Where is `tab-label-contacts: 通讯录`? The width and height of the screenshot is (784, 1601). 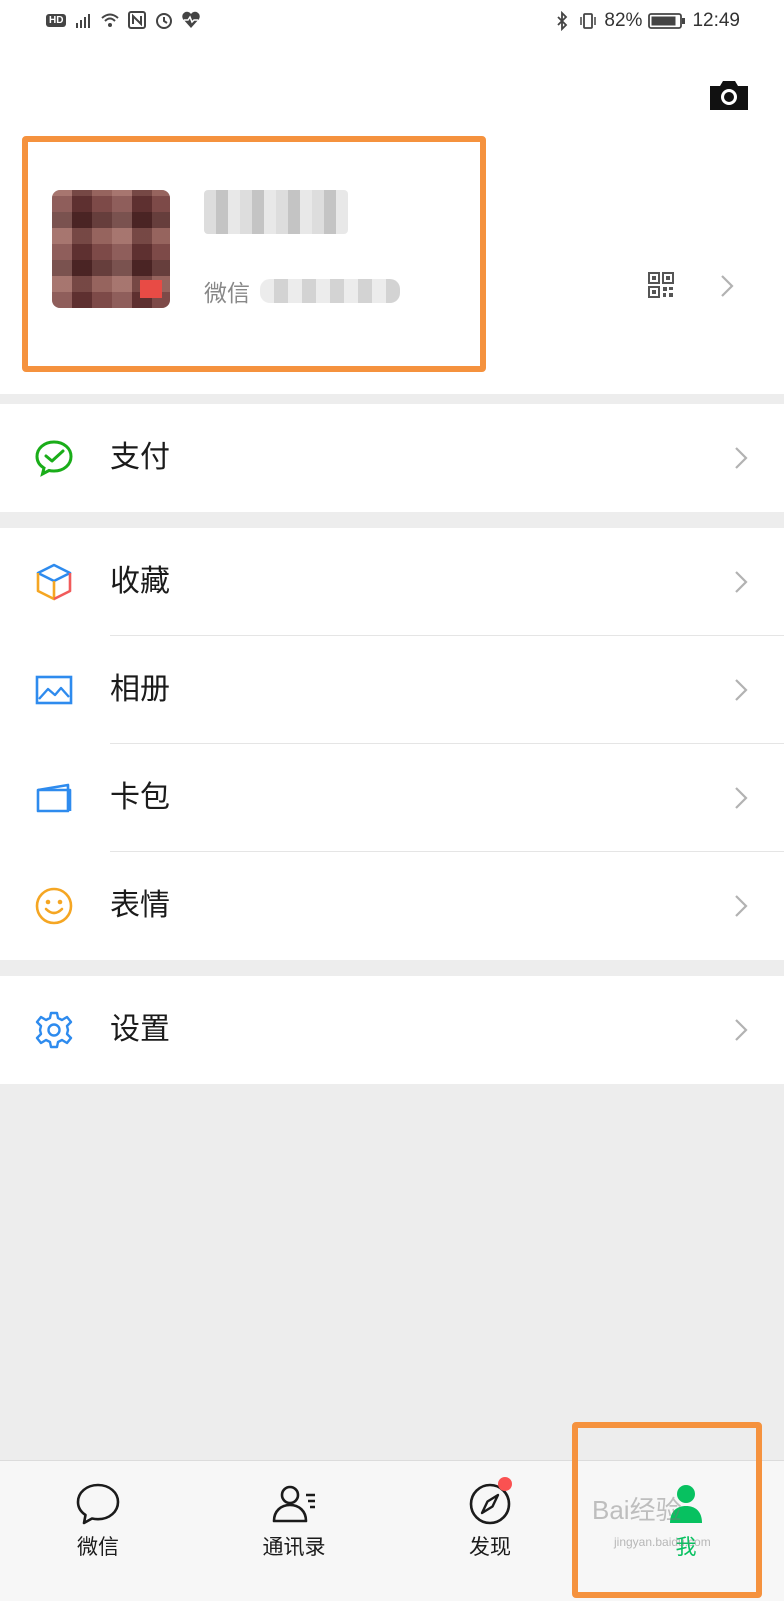 tab-label-contacts: 通讯录 is located at coordinates (294, 1547).